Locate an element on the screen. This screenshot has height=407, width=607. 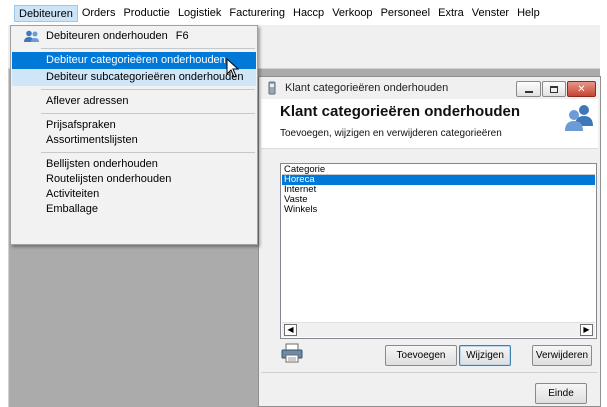
menu-item-emballage: Emballage is located at coordinates (134, 209).